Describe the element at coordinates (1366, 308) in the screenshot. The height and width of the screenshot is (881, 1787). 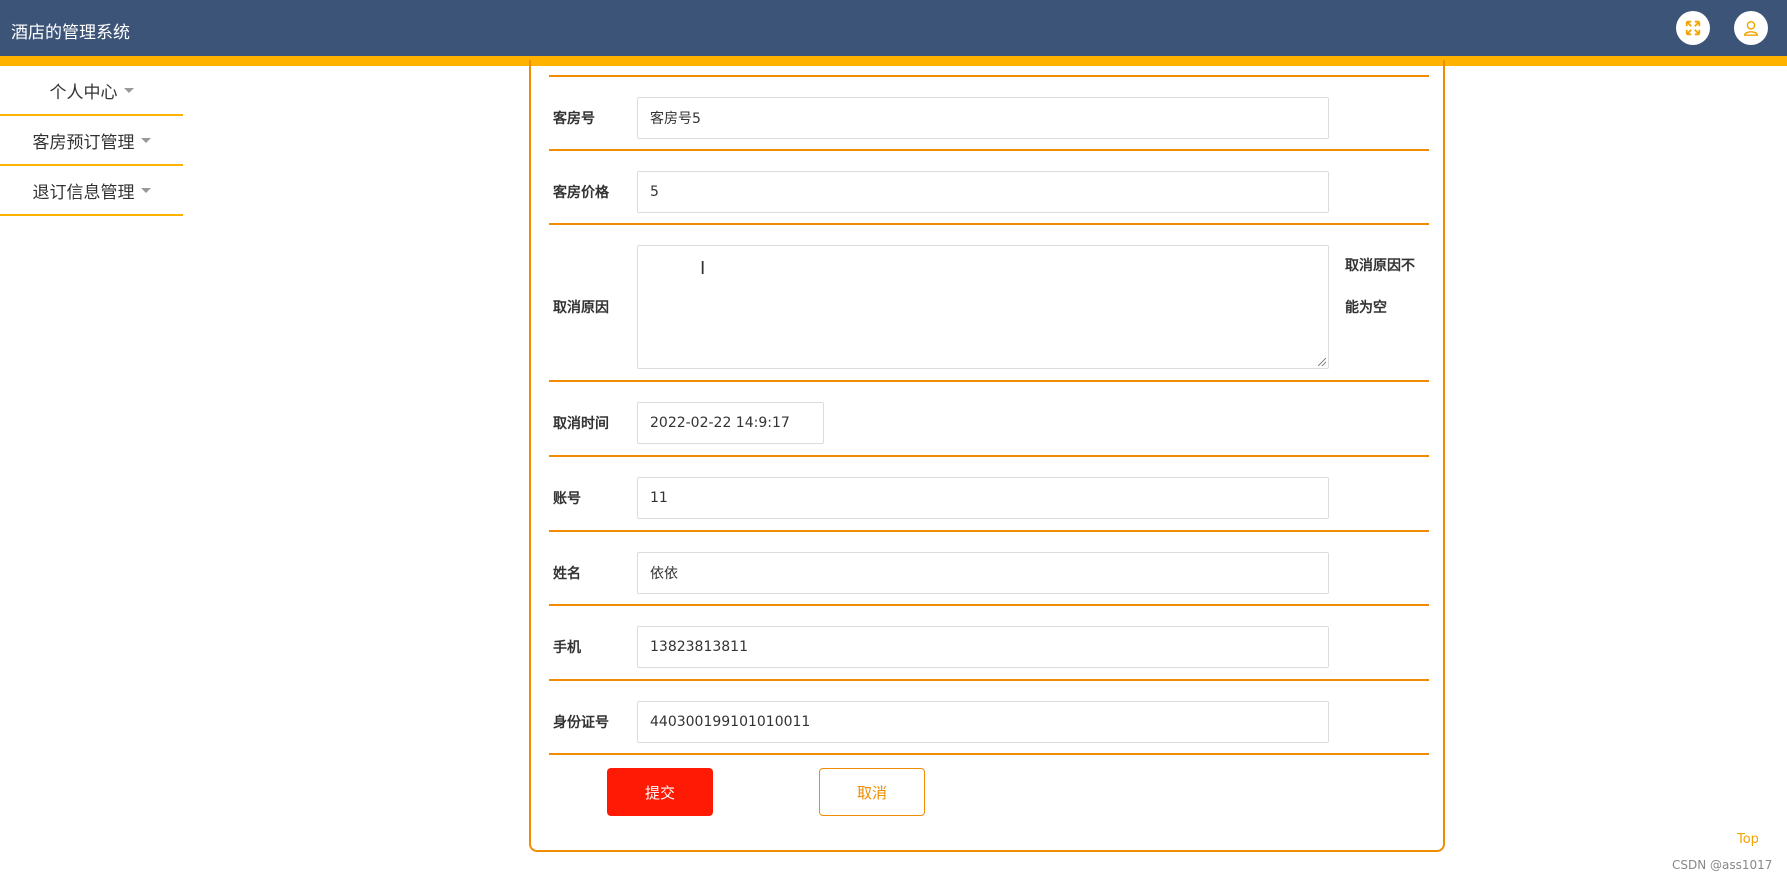
I see `error-text-line2: 能为空` at that location.